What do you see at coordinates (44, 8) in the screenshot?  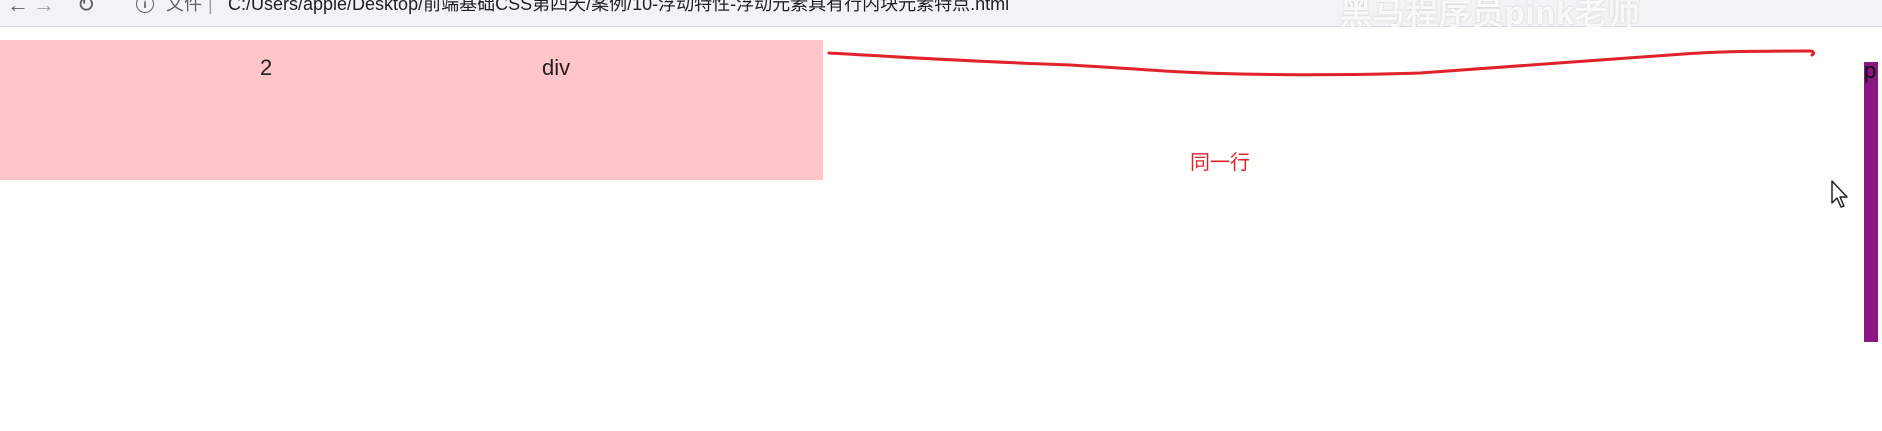 I see `forward-arrow-icon: →` at bounding box center [44, 8].